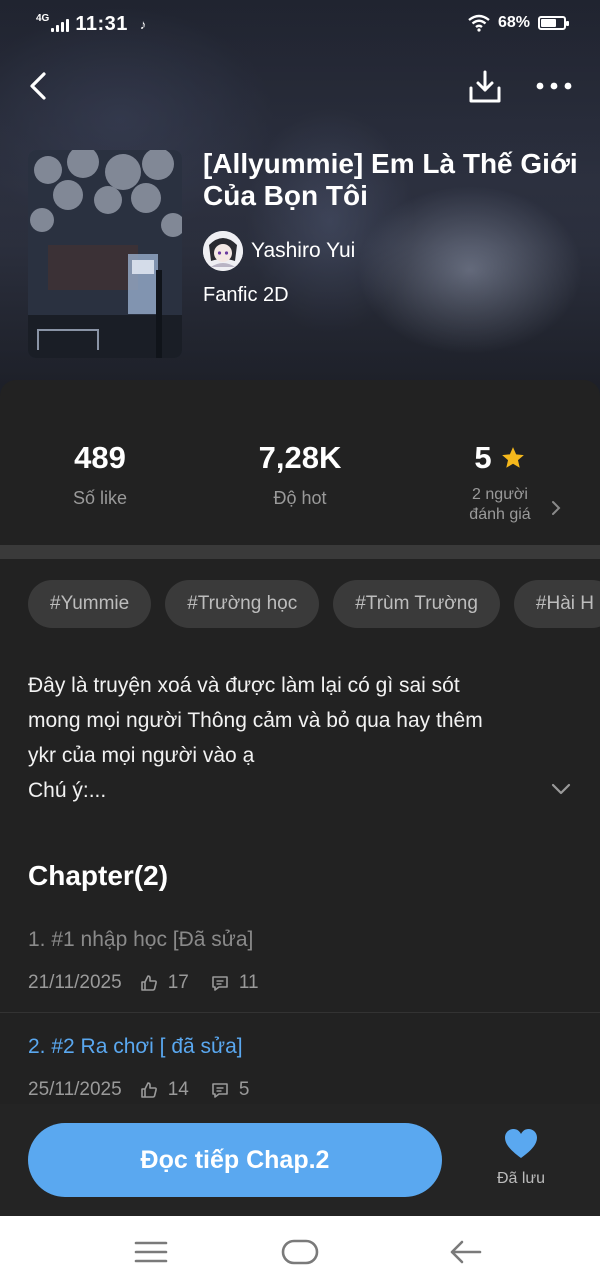 The image size is (600, 1287). I want to click on star-icon, so click(512, 457).